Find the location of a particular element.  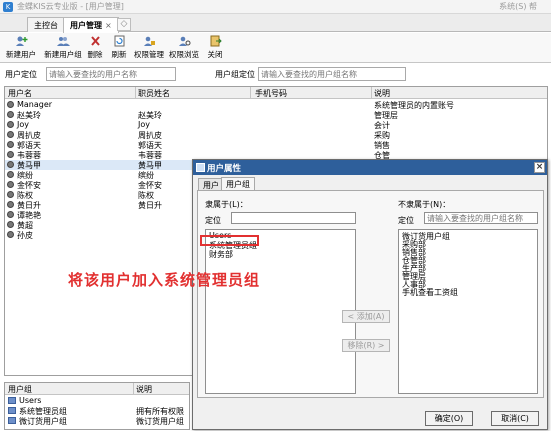

refresh-button: 刷新 is located at coordinates (119, 48).